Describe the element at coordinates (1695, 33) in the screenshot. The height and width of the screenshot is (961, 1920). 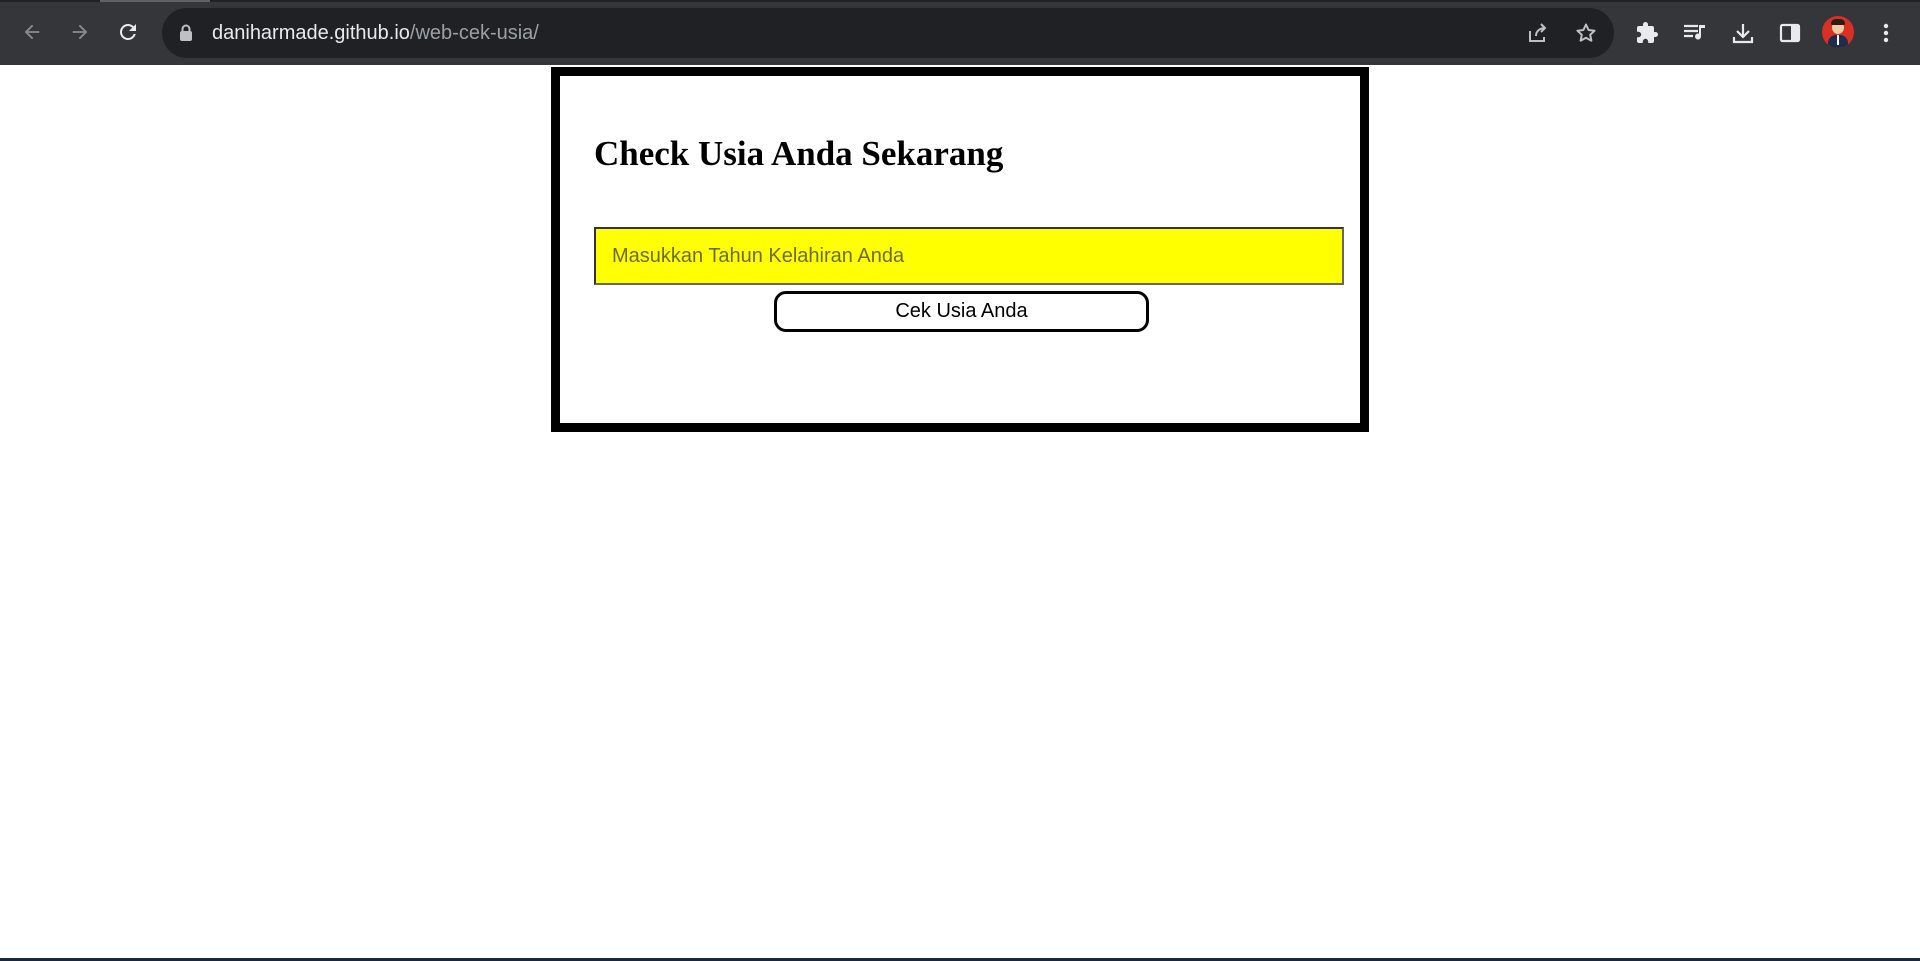
I see `media-queue-icon` at that location.